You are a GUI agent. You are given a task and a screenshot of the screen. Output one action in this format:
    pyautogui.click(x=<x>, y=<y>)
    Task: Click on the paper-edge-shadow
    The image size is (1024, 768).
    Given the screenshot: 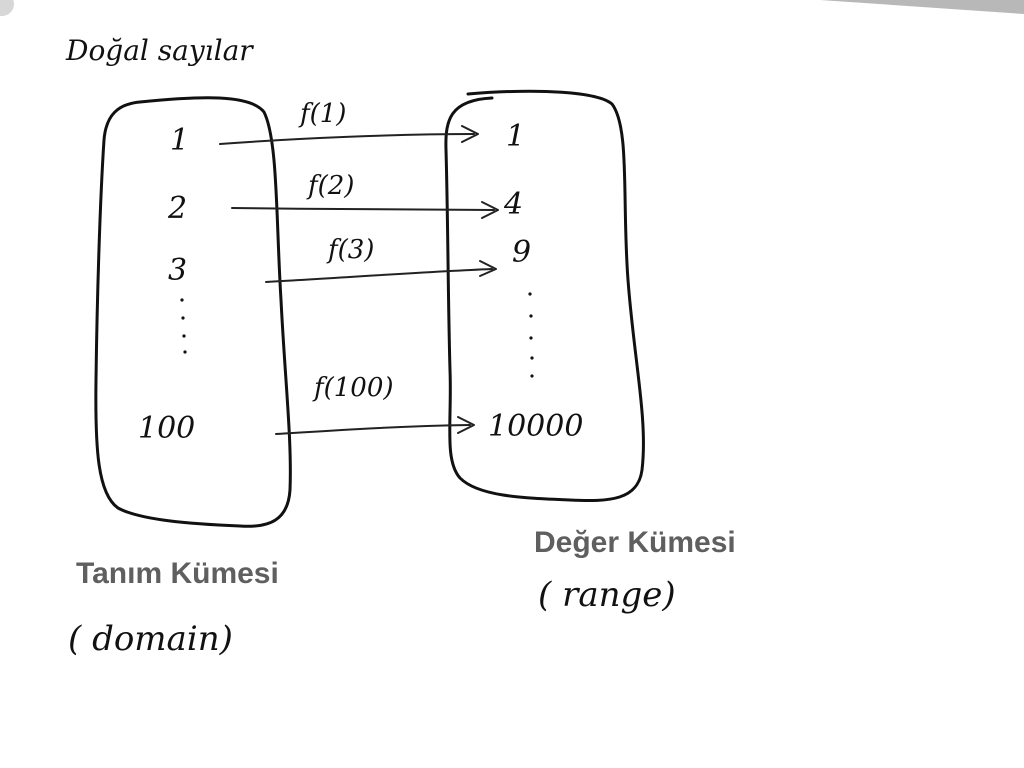 What is the action you would take?
    pyautogui.click(x=922, y=7)
    